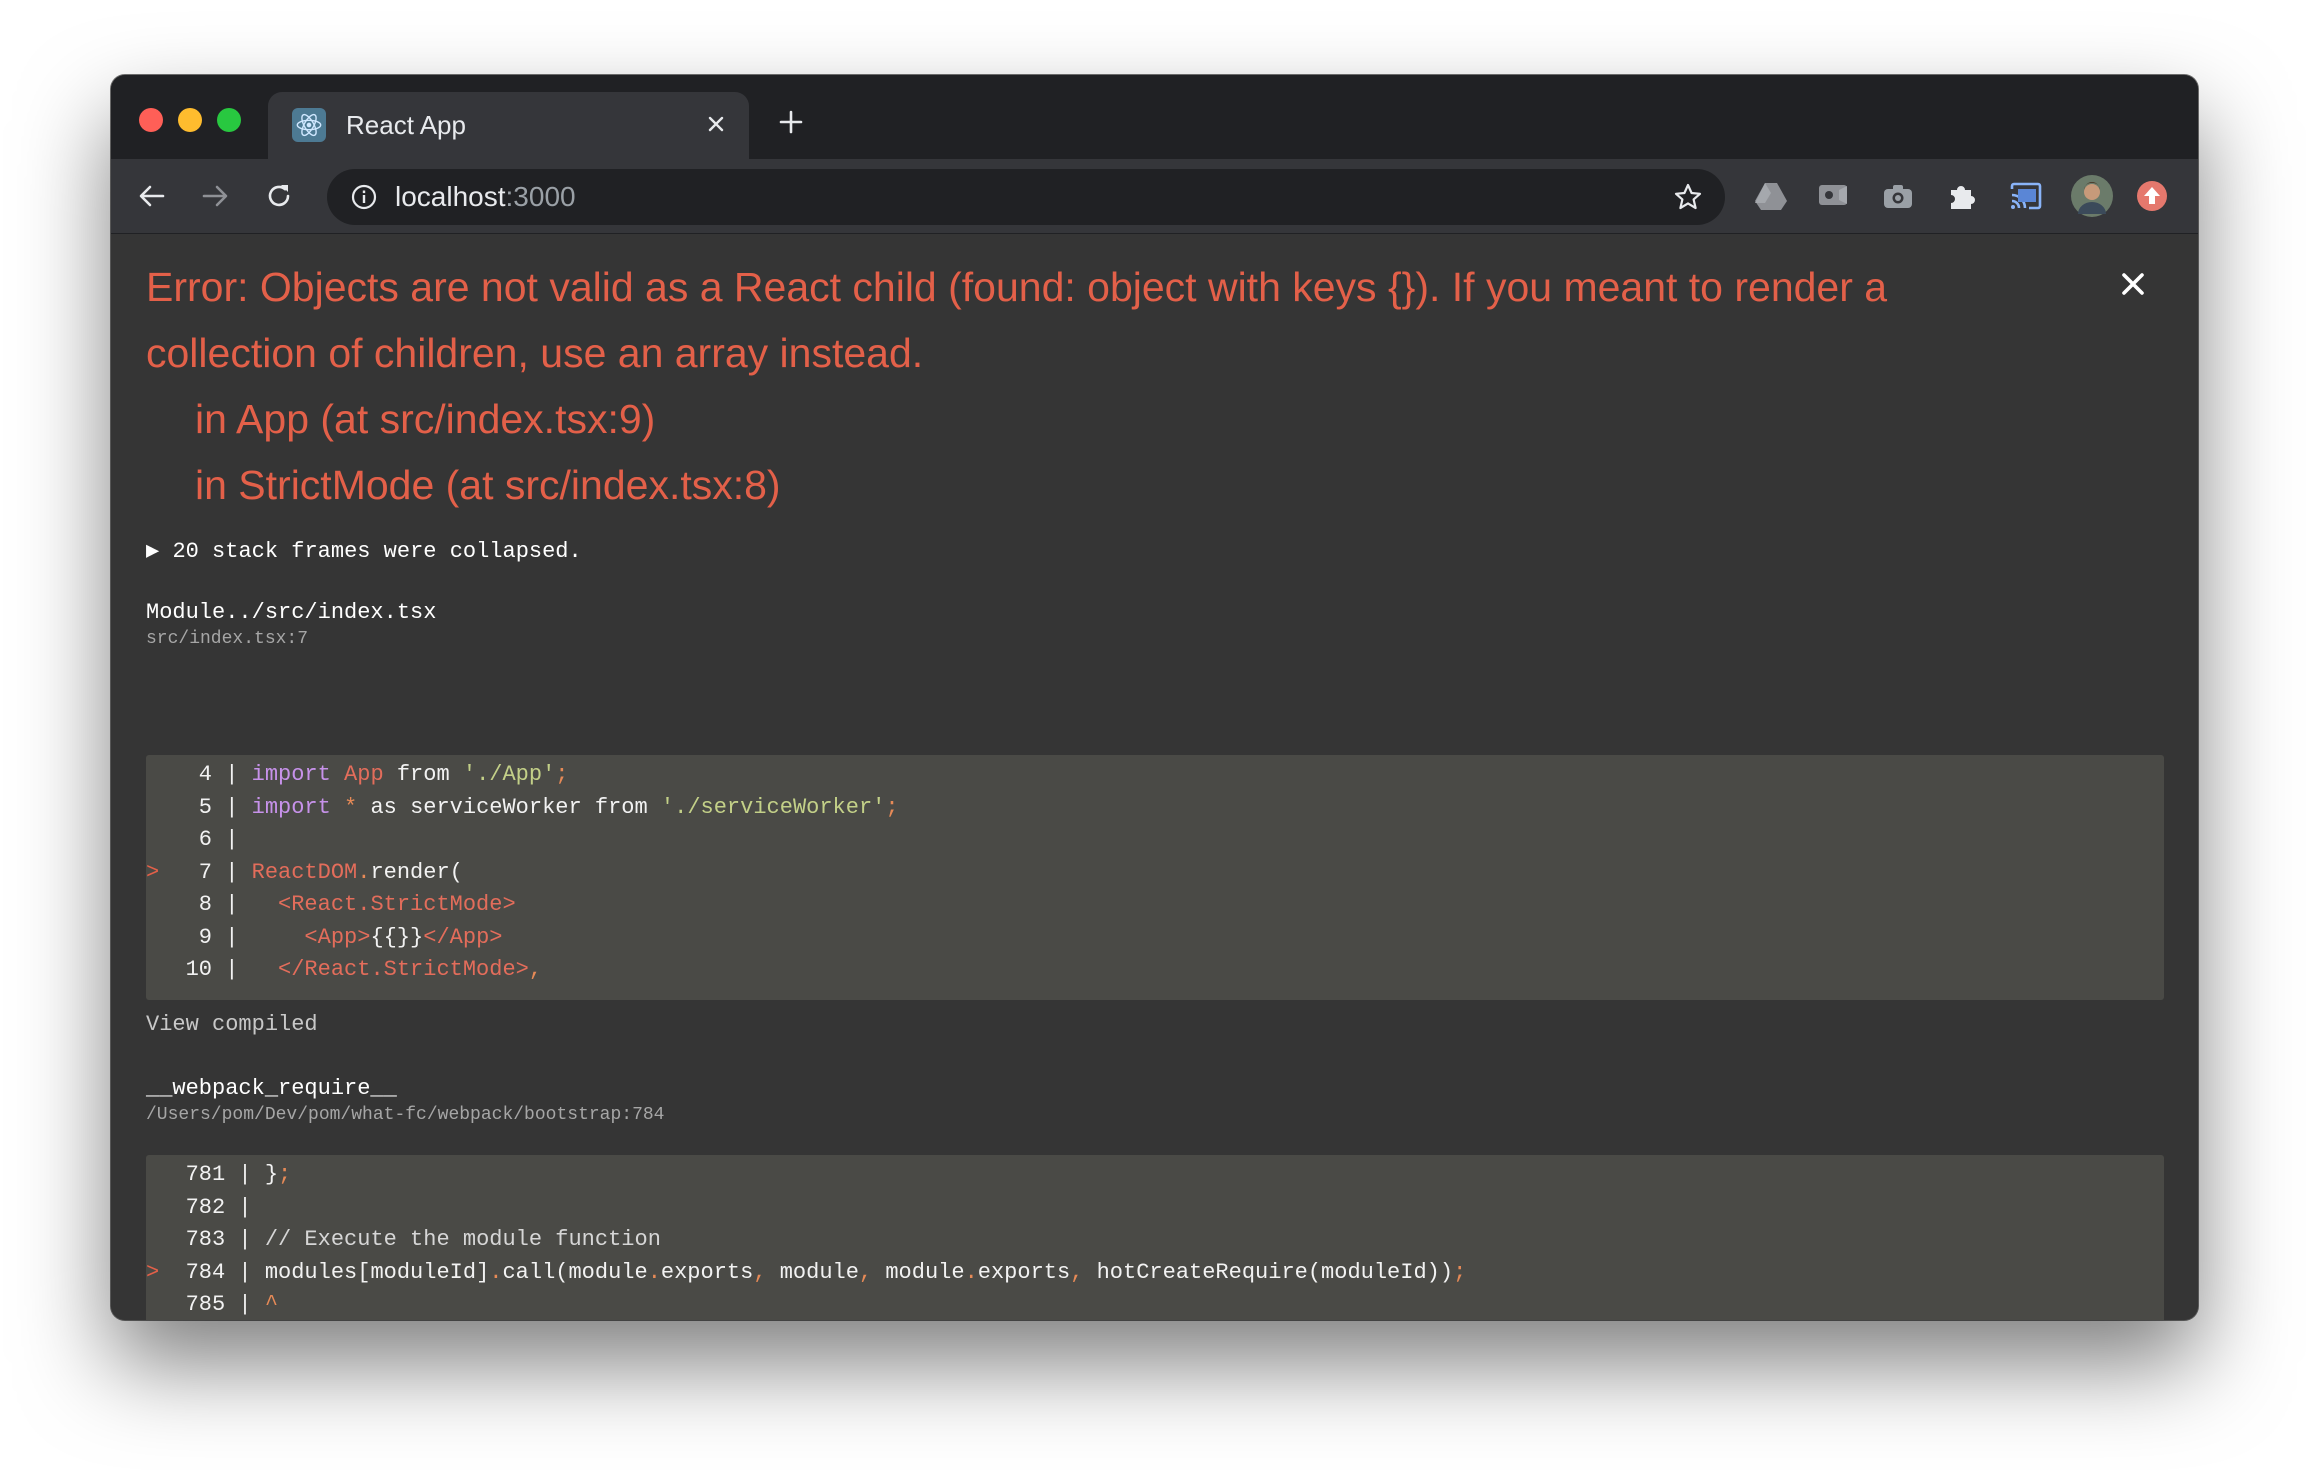  I want to click on code-token: hotCreateRequire(moduleId)), so click(1275, 1272).